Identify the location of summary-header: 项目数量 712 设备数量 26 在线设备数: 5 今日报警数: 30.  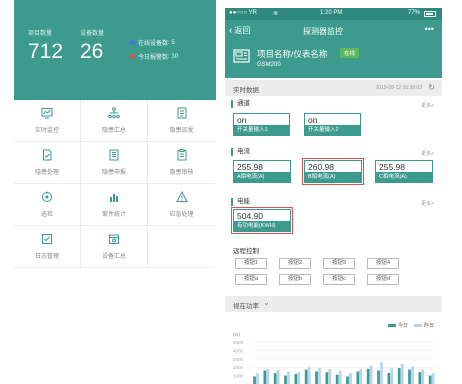
(115, 50).